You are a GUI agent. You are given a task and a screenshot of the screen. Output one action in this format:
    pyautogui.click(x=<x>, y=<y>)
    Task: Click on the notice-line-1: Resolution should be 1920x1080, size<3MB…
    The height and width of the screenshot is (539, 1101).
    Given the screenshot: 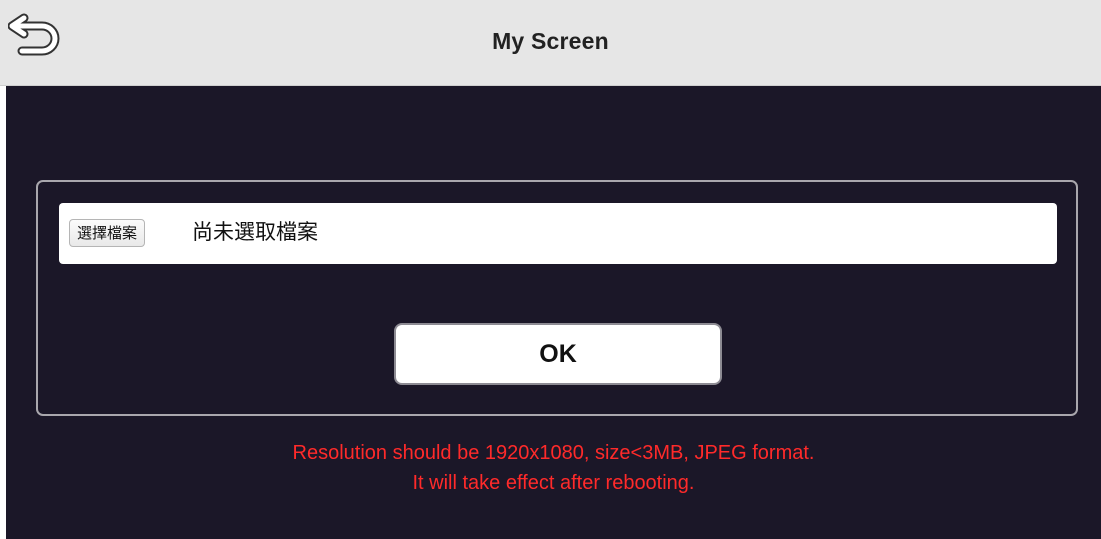 What is the action you would take?
    pyautogui.click(x=553, y=453)
    